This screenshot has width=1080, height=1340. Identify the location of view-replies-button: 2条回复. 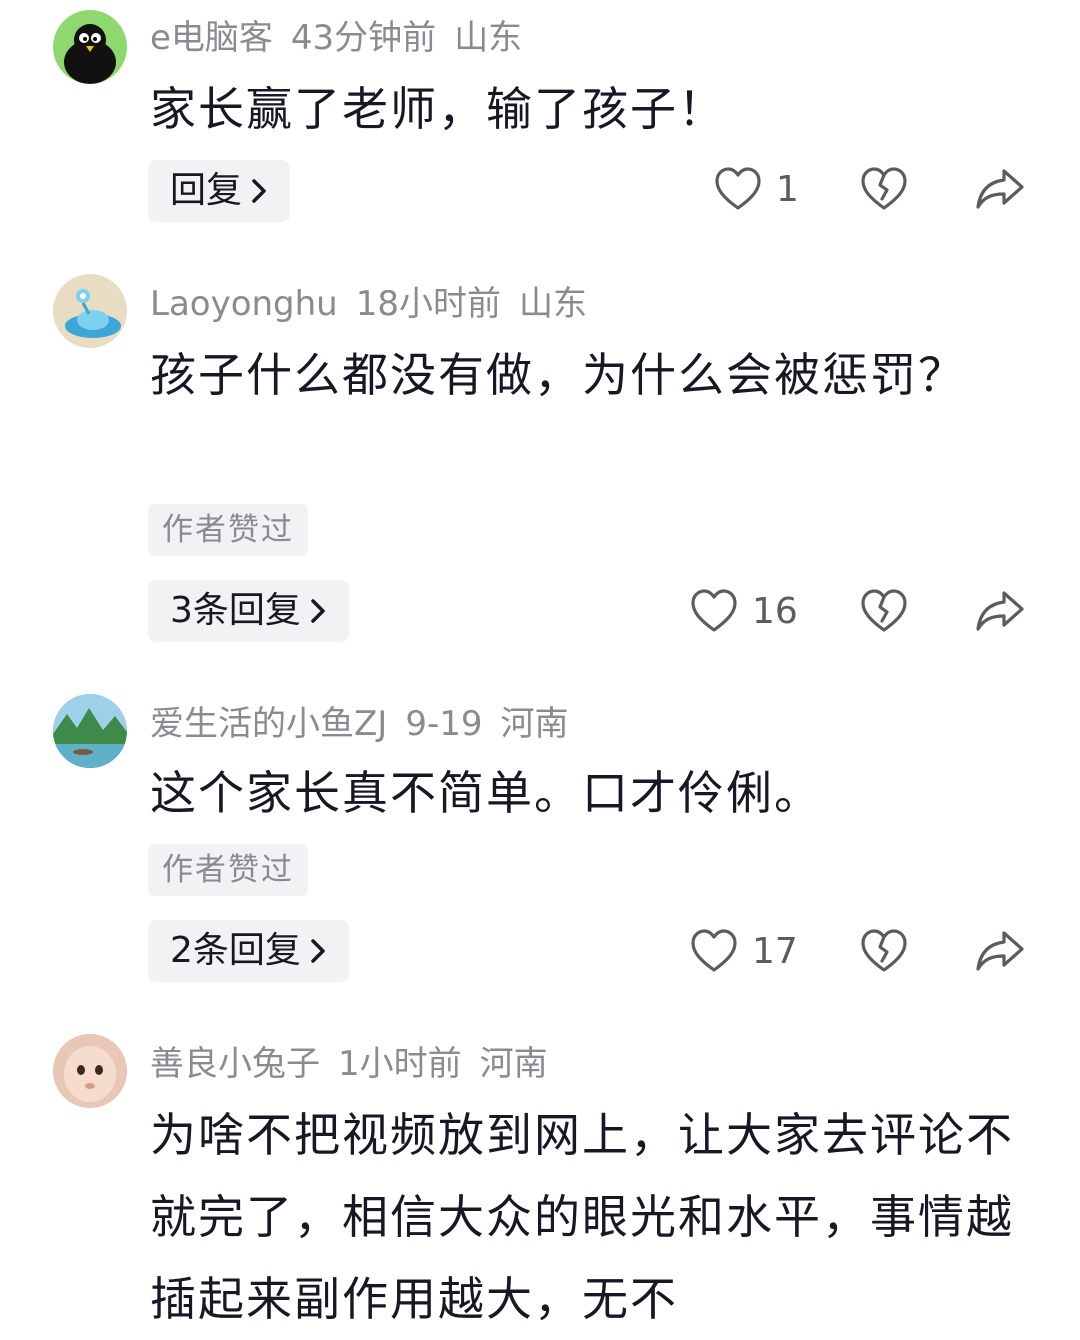
(248, 951).